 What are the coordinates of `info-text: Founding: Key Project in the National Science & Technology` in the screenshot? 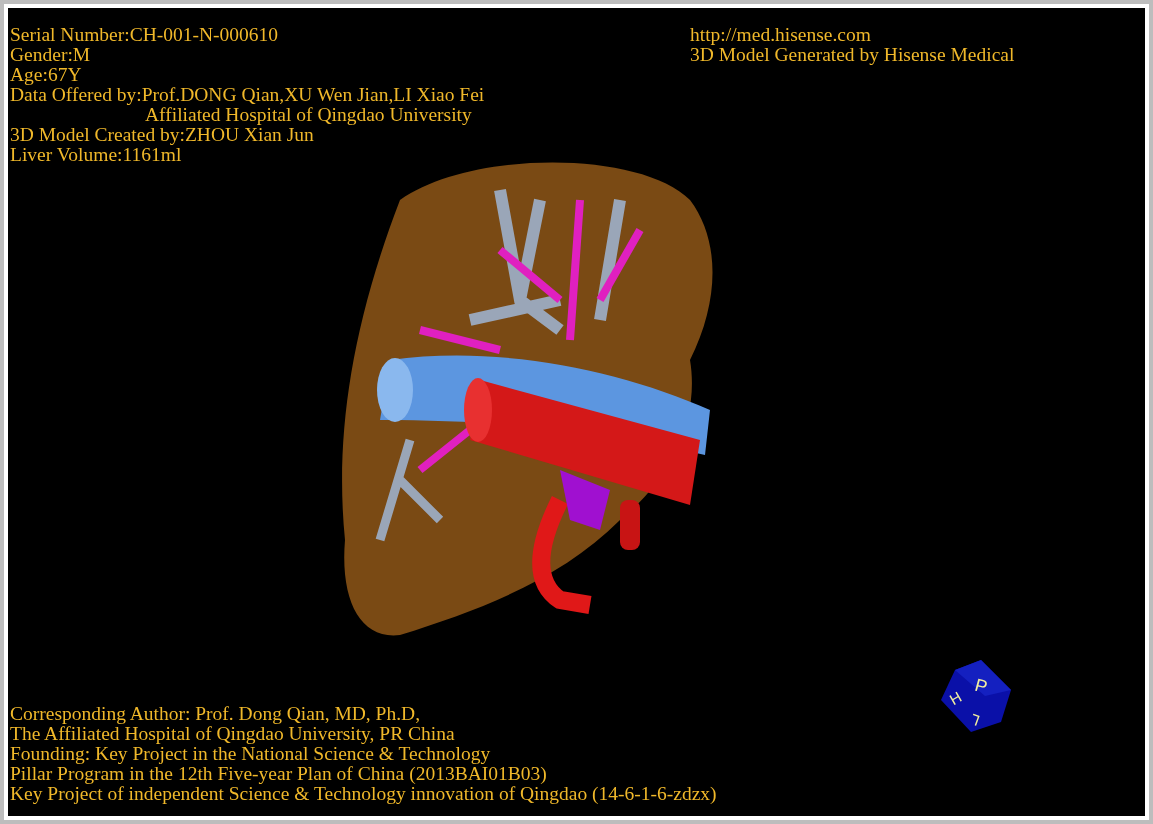 It's located at (251, 754).